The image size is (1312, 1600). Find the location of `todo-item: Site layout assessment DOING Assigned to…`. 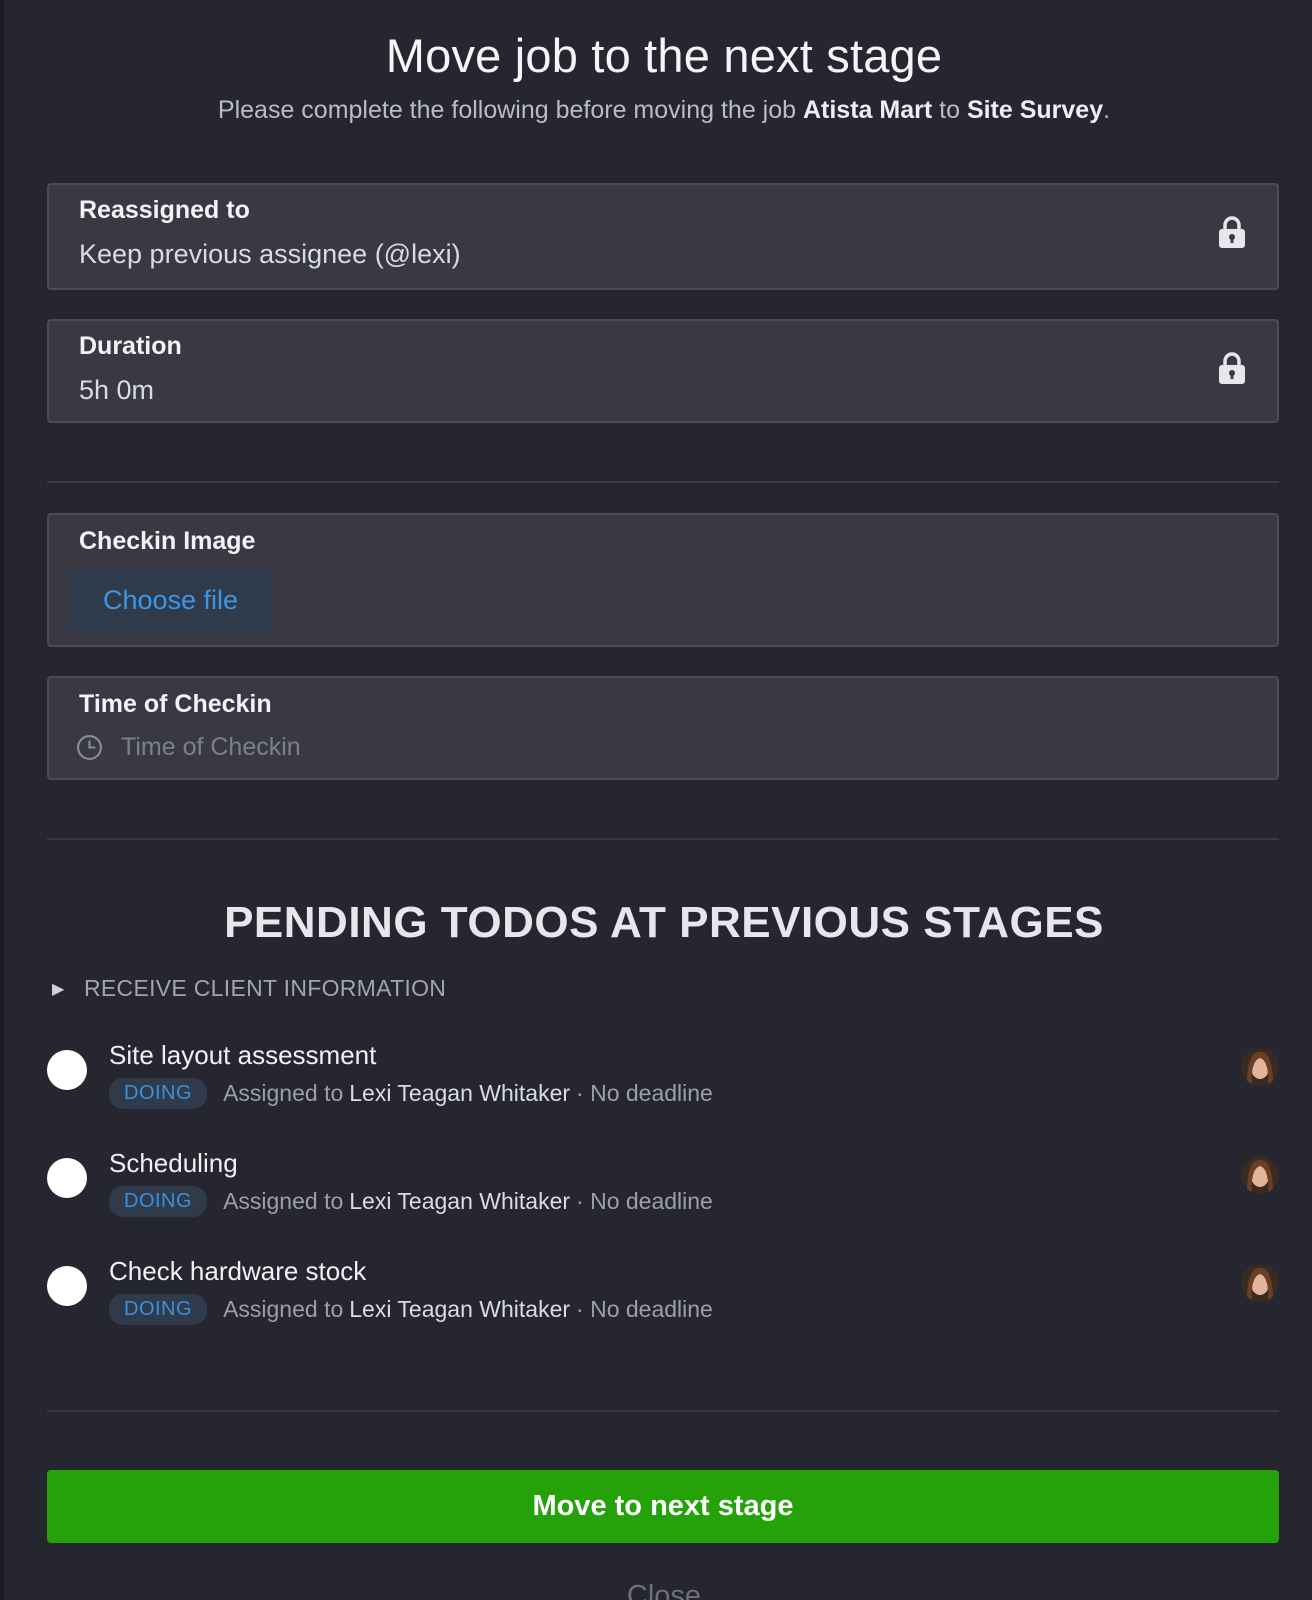

todo-item: Site layout assessment DOING Assigned to… is located at coordinates (663, 1085).